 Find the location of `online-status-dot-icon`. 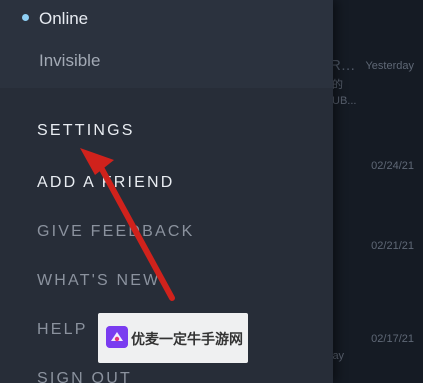

online-status-dot-icon is located at coordinates (25, 17).